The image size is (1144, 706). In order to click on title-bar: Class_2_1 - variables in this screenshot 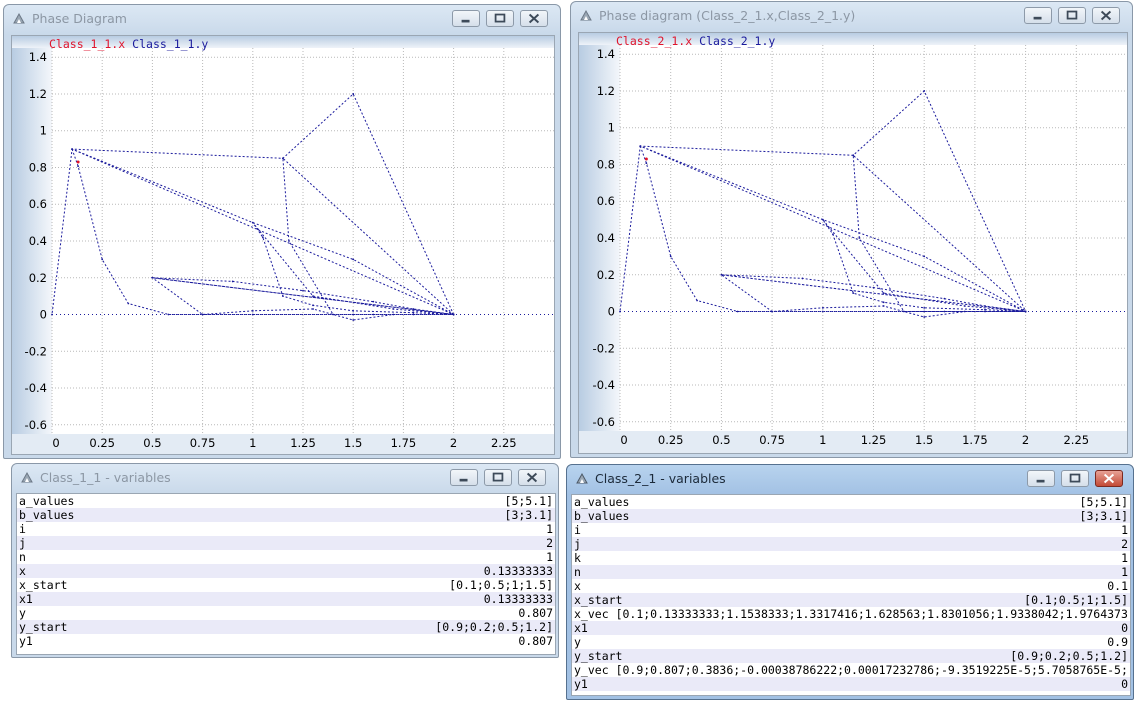, I will do `click(850, 479)`.